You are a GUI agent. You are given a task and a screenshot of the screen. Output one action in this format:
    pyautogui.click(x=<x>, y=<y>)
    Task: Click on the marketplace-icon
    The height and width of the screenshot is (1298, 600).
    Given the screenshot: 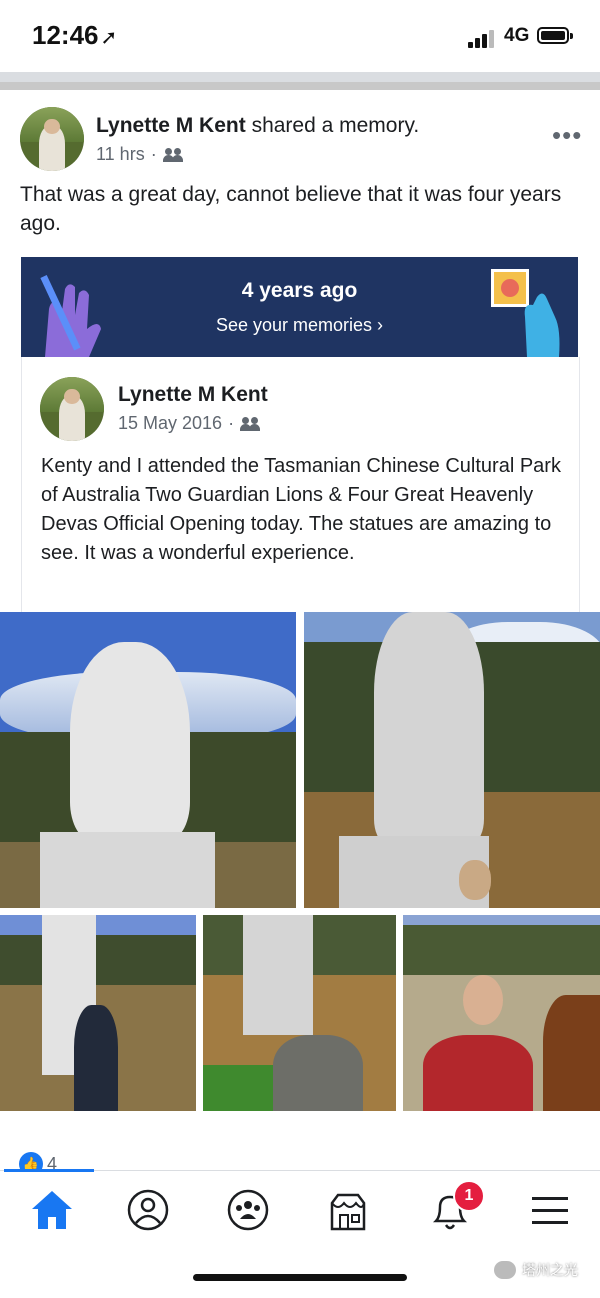 What is the action you would take?
    pyautogui.click(x=348, y=1210)
    